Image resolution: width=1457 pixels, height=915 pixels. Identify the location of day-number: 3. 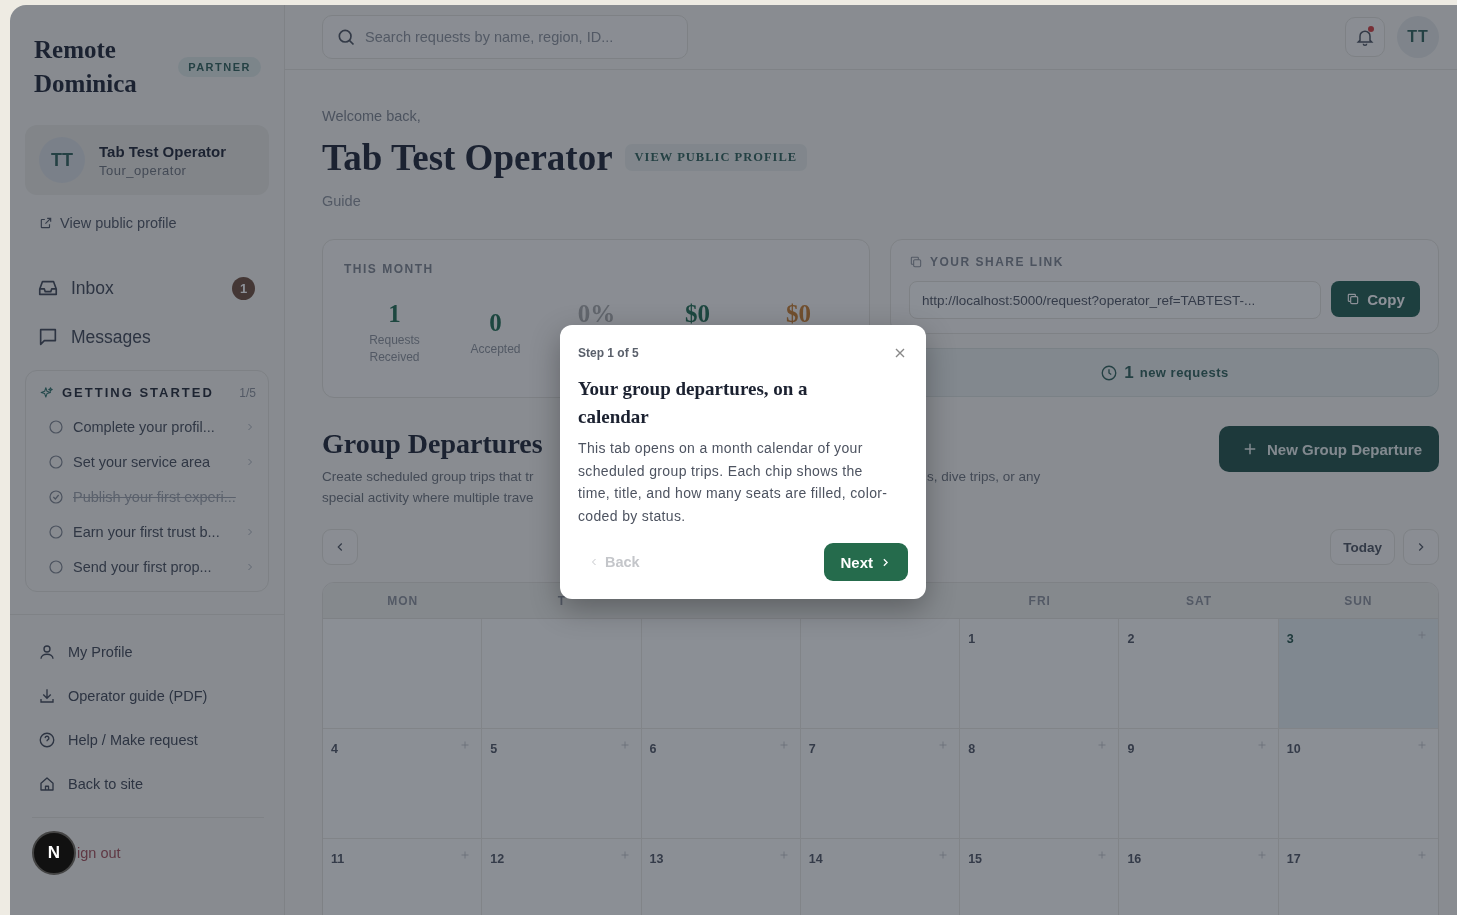
(1290, 639).